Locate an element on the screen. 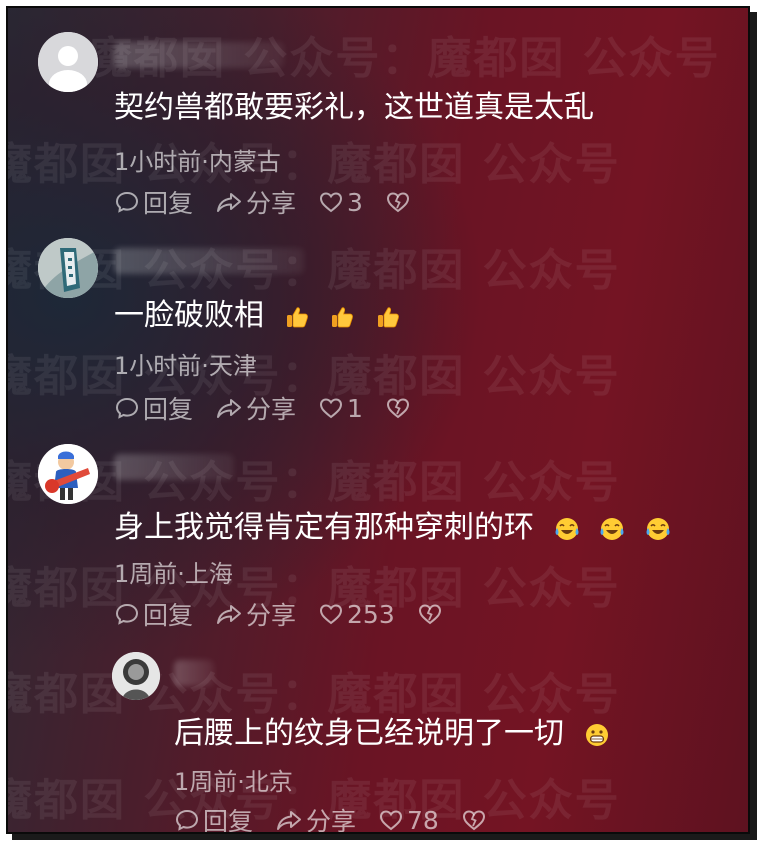 This screenshot has height=843, width=759. comment-meta: 1周前·北京 is located at coordinates (233, 782).